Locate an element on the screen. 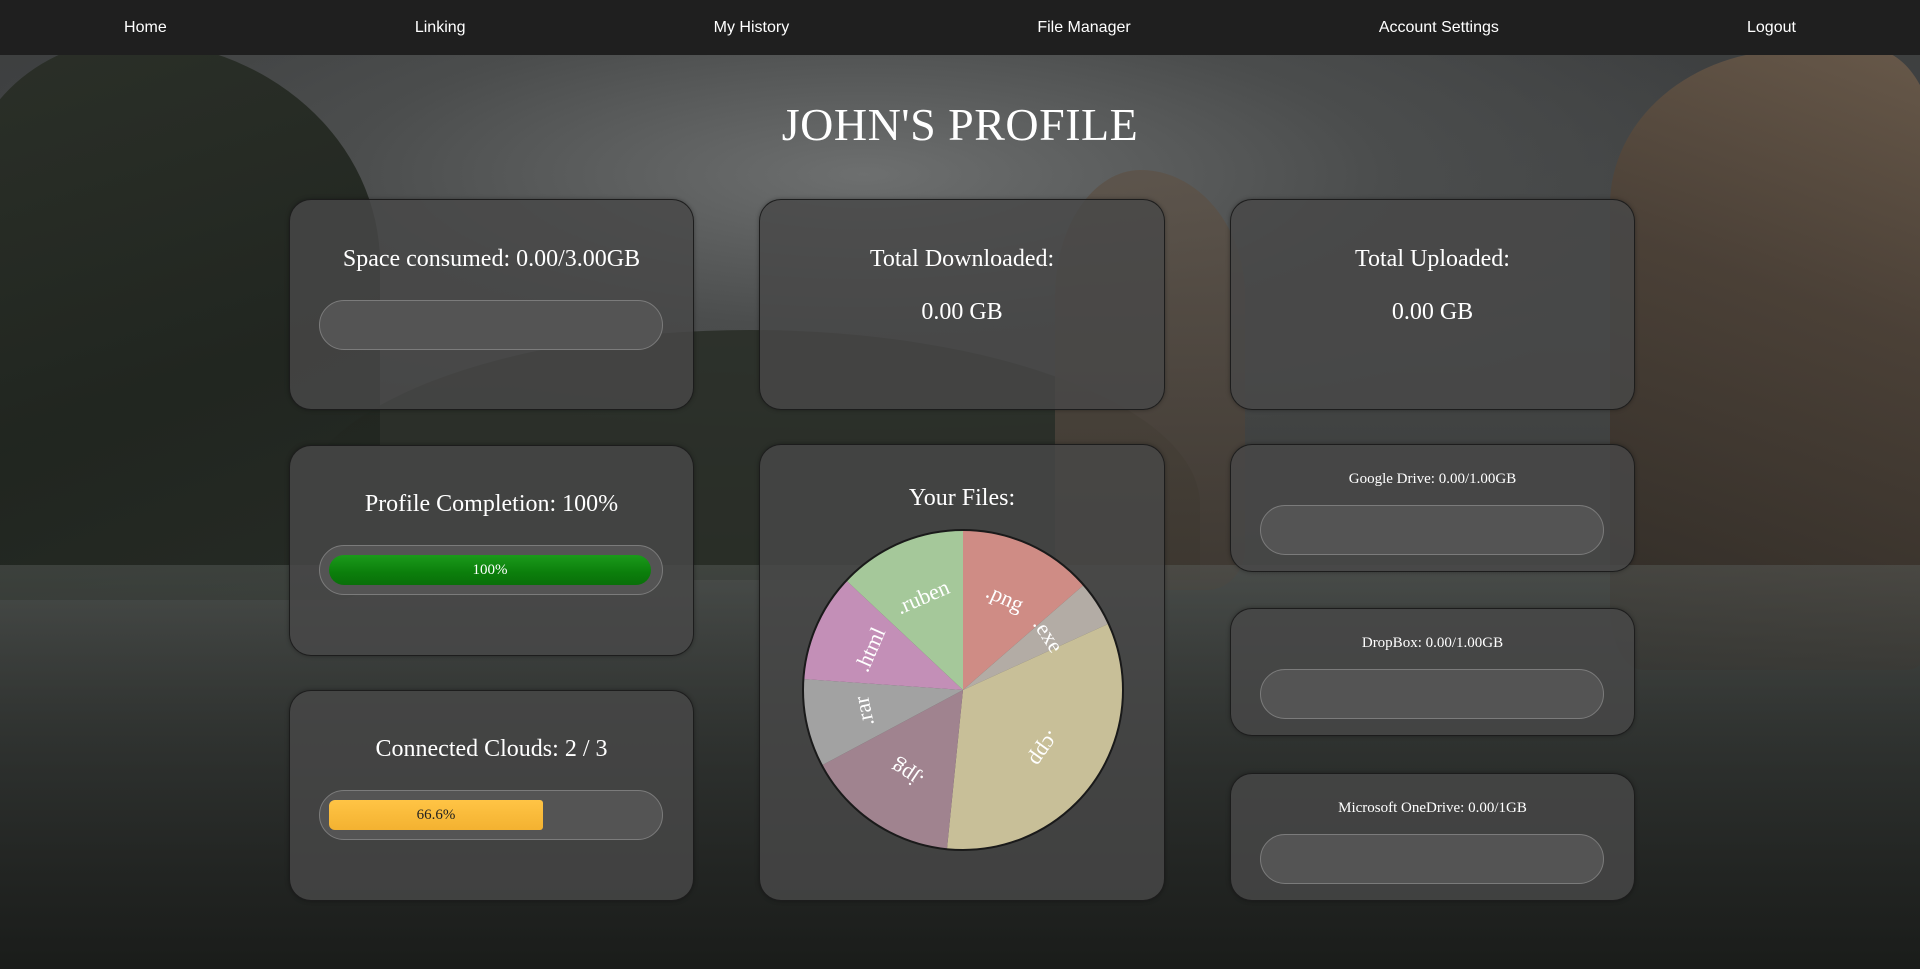  google-drive-card: Google Drive: 0.00/1.00GB is located at coordinates (1432, 508).